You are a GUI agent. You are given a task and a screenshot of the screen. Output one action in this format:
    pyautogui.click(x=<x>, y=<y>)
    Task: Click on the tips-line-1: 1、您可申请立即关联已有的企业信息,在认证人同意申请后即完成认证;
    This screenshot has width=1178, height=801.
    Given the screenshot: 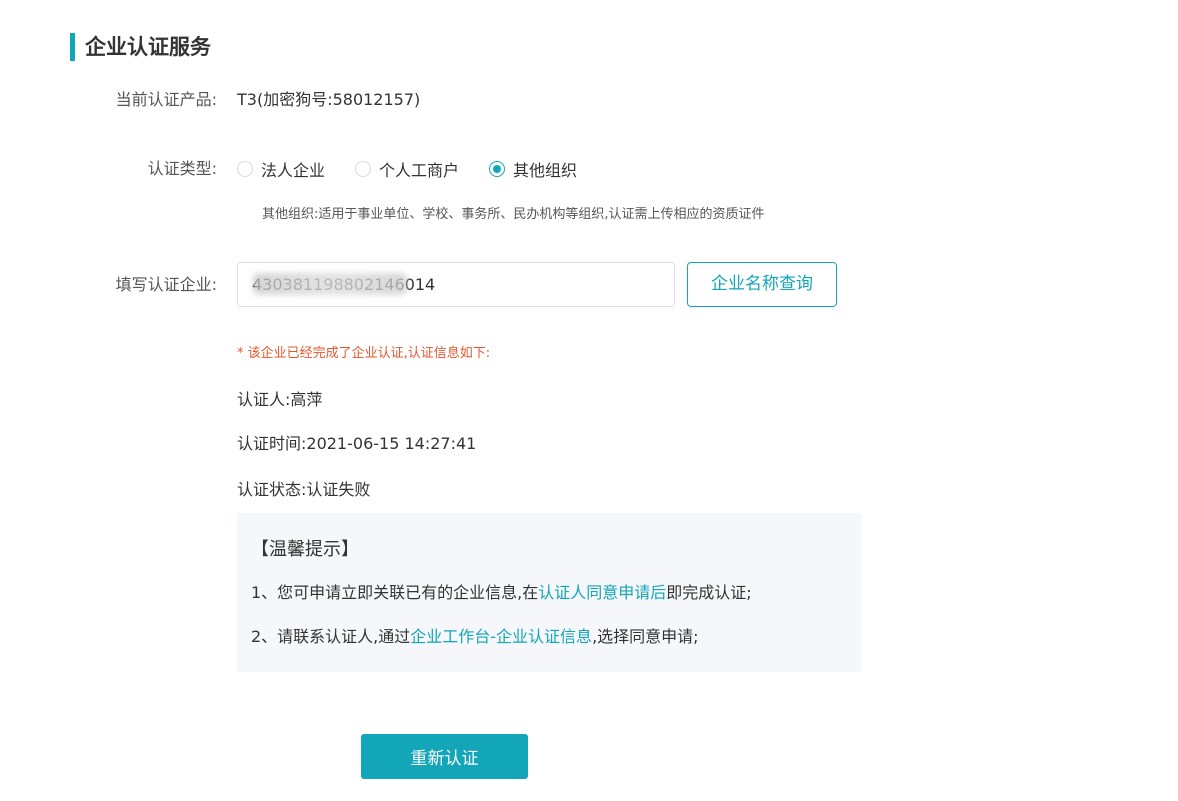 What is the action you would take?
    pyautogui.click(x=501, y=593)
    